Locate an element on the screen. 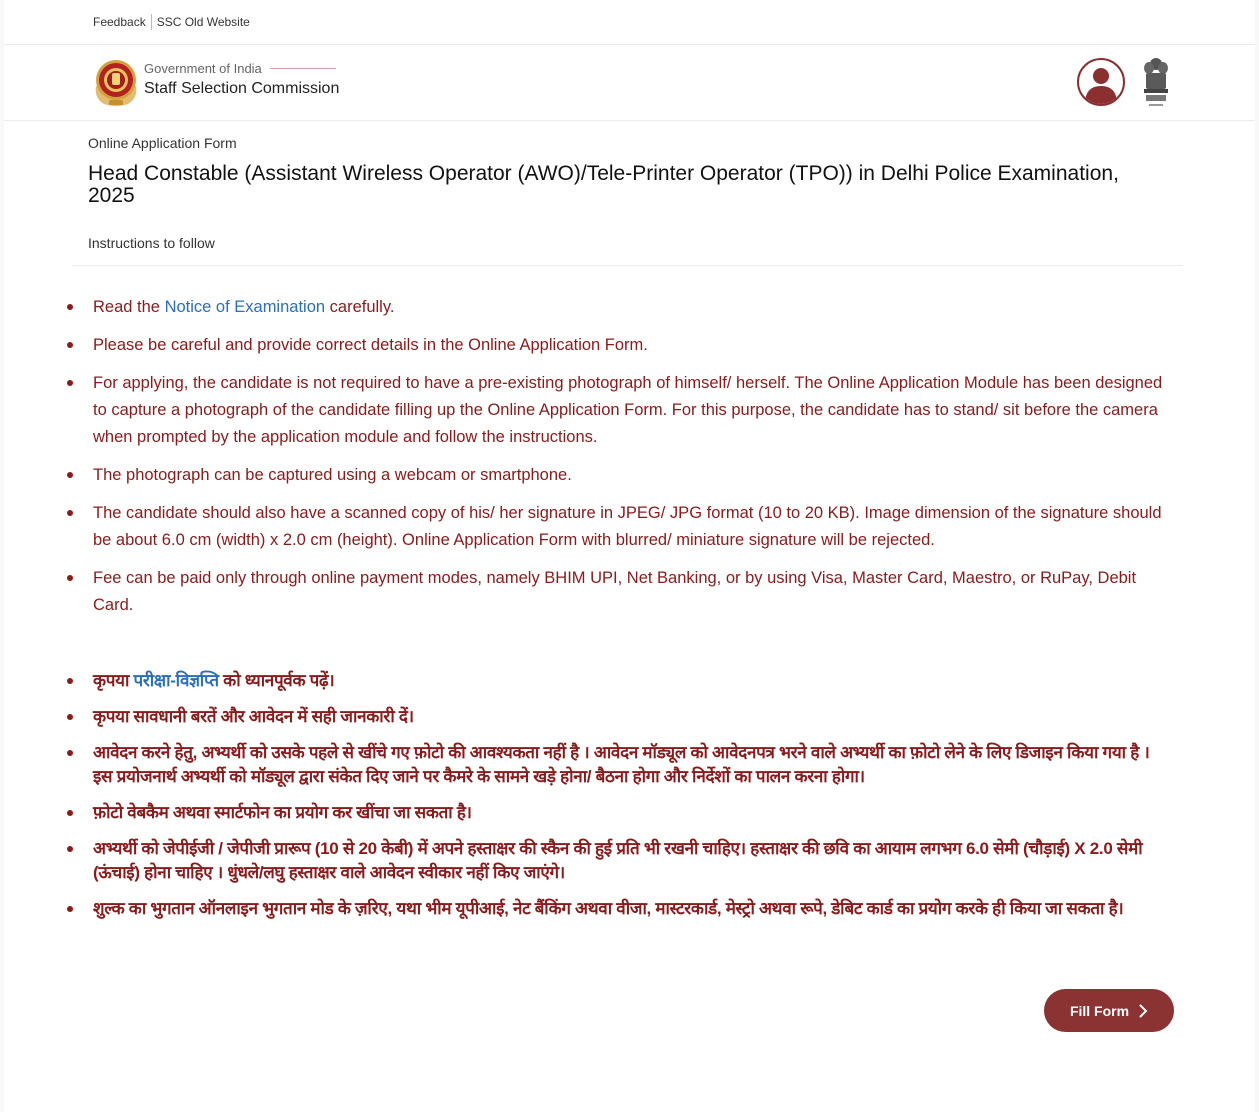 The image size is (1259, 1112). notice-of-examination-link: Notice of Examination is located at coordinates (245, 307).